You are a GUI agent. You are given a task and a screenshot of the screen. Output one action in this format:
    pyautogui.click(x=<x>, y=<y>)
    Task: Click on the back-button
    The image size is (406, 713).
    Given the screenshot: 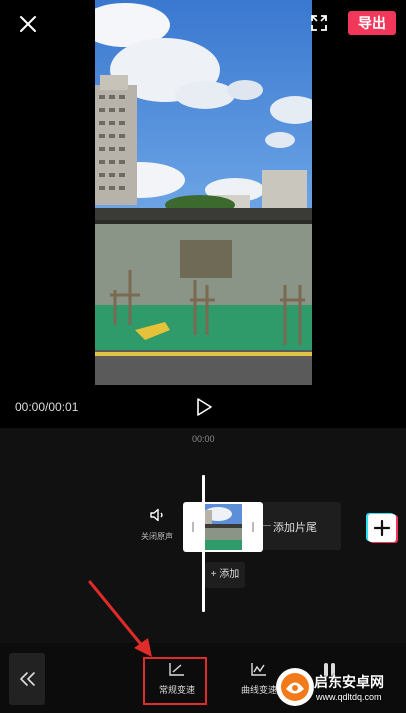 What is the action you would take?
    pyautogui.click(x=27, y=679)
    